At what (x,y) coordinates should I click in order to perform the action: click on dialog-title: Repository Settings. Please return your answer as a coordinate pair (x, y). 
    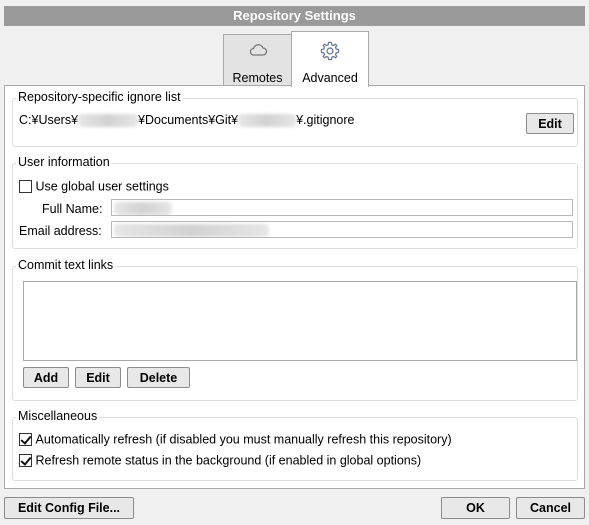
    Looking at the image, I should click on (294, 16).